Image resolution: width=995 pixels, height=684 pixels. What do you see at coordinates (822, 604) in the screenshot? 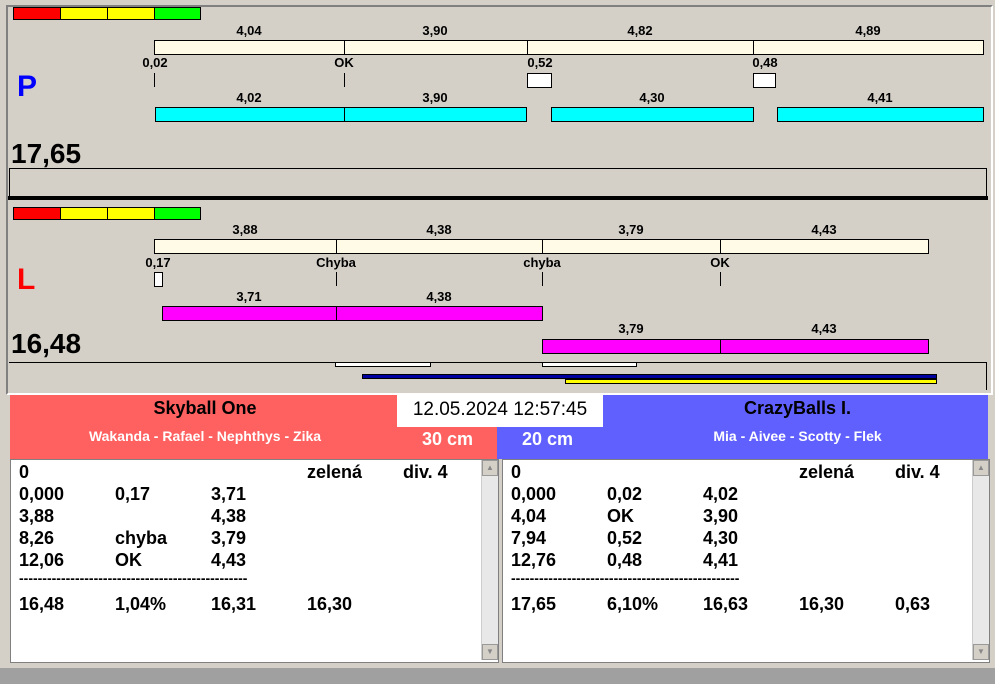
I see `cell: 16,30` at bounding box center [822, 604].